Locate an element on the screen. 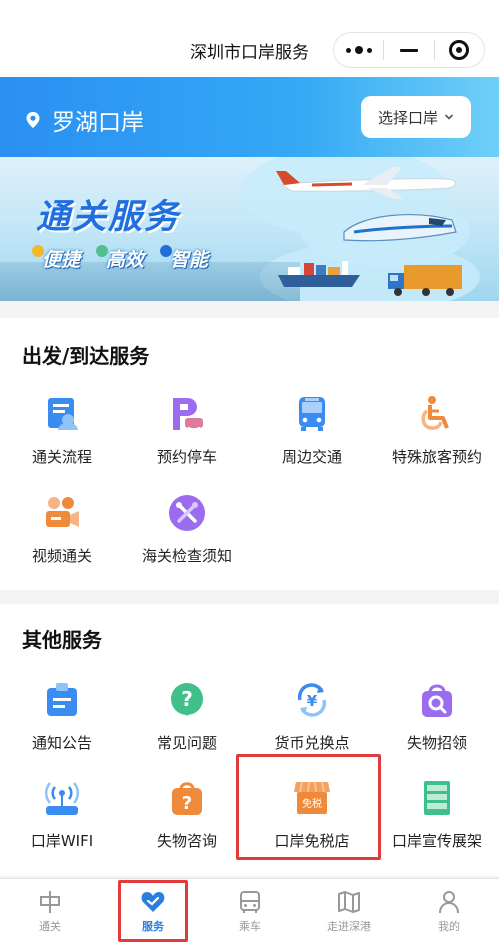 This screenshot has height=942, width=499. tab-label: 通关 is located at coordinates (50, 926).